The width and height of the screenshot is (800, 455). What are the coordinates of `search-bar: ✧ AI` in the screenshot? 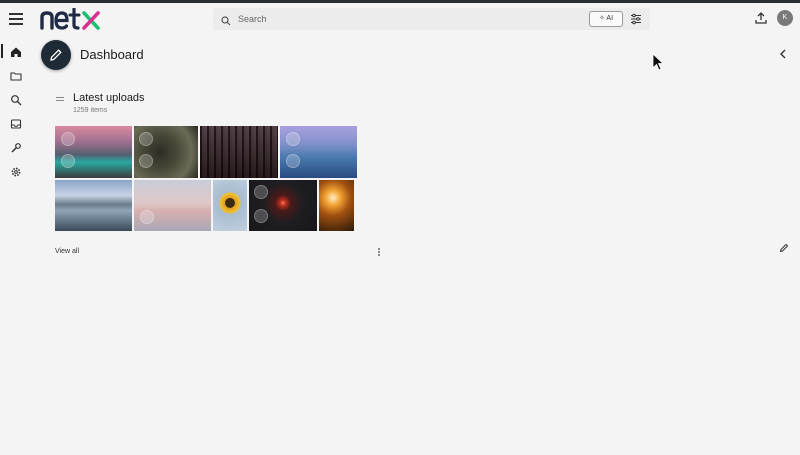 It's located at (431, 19).